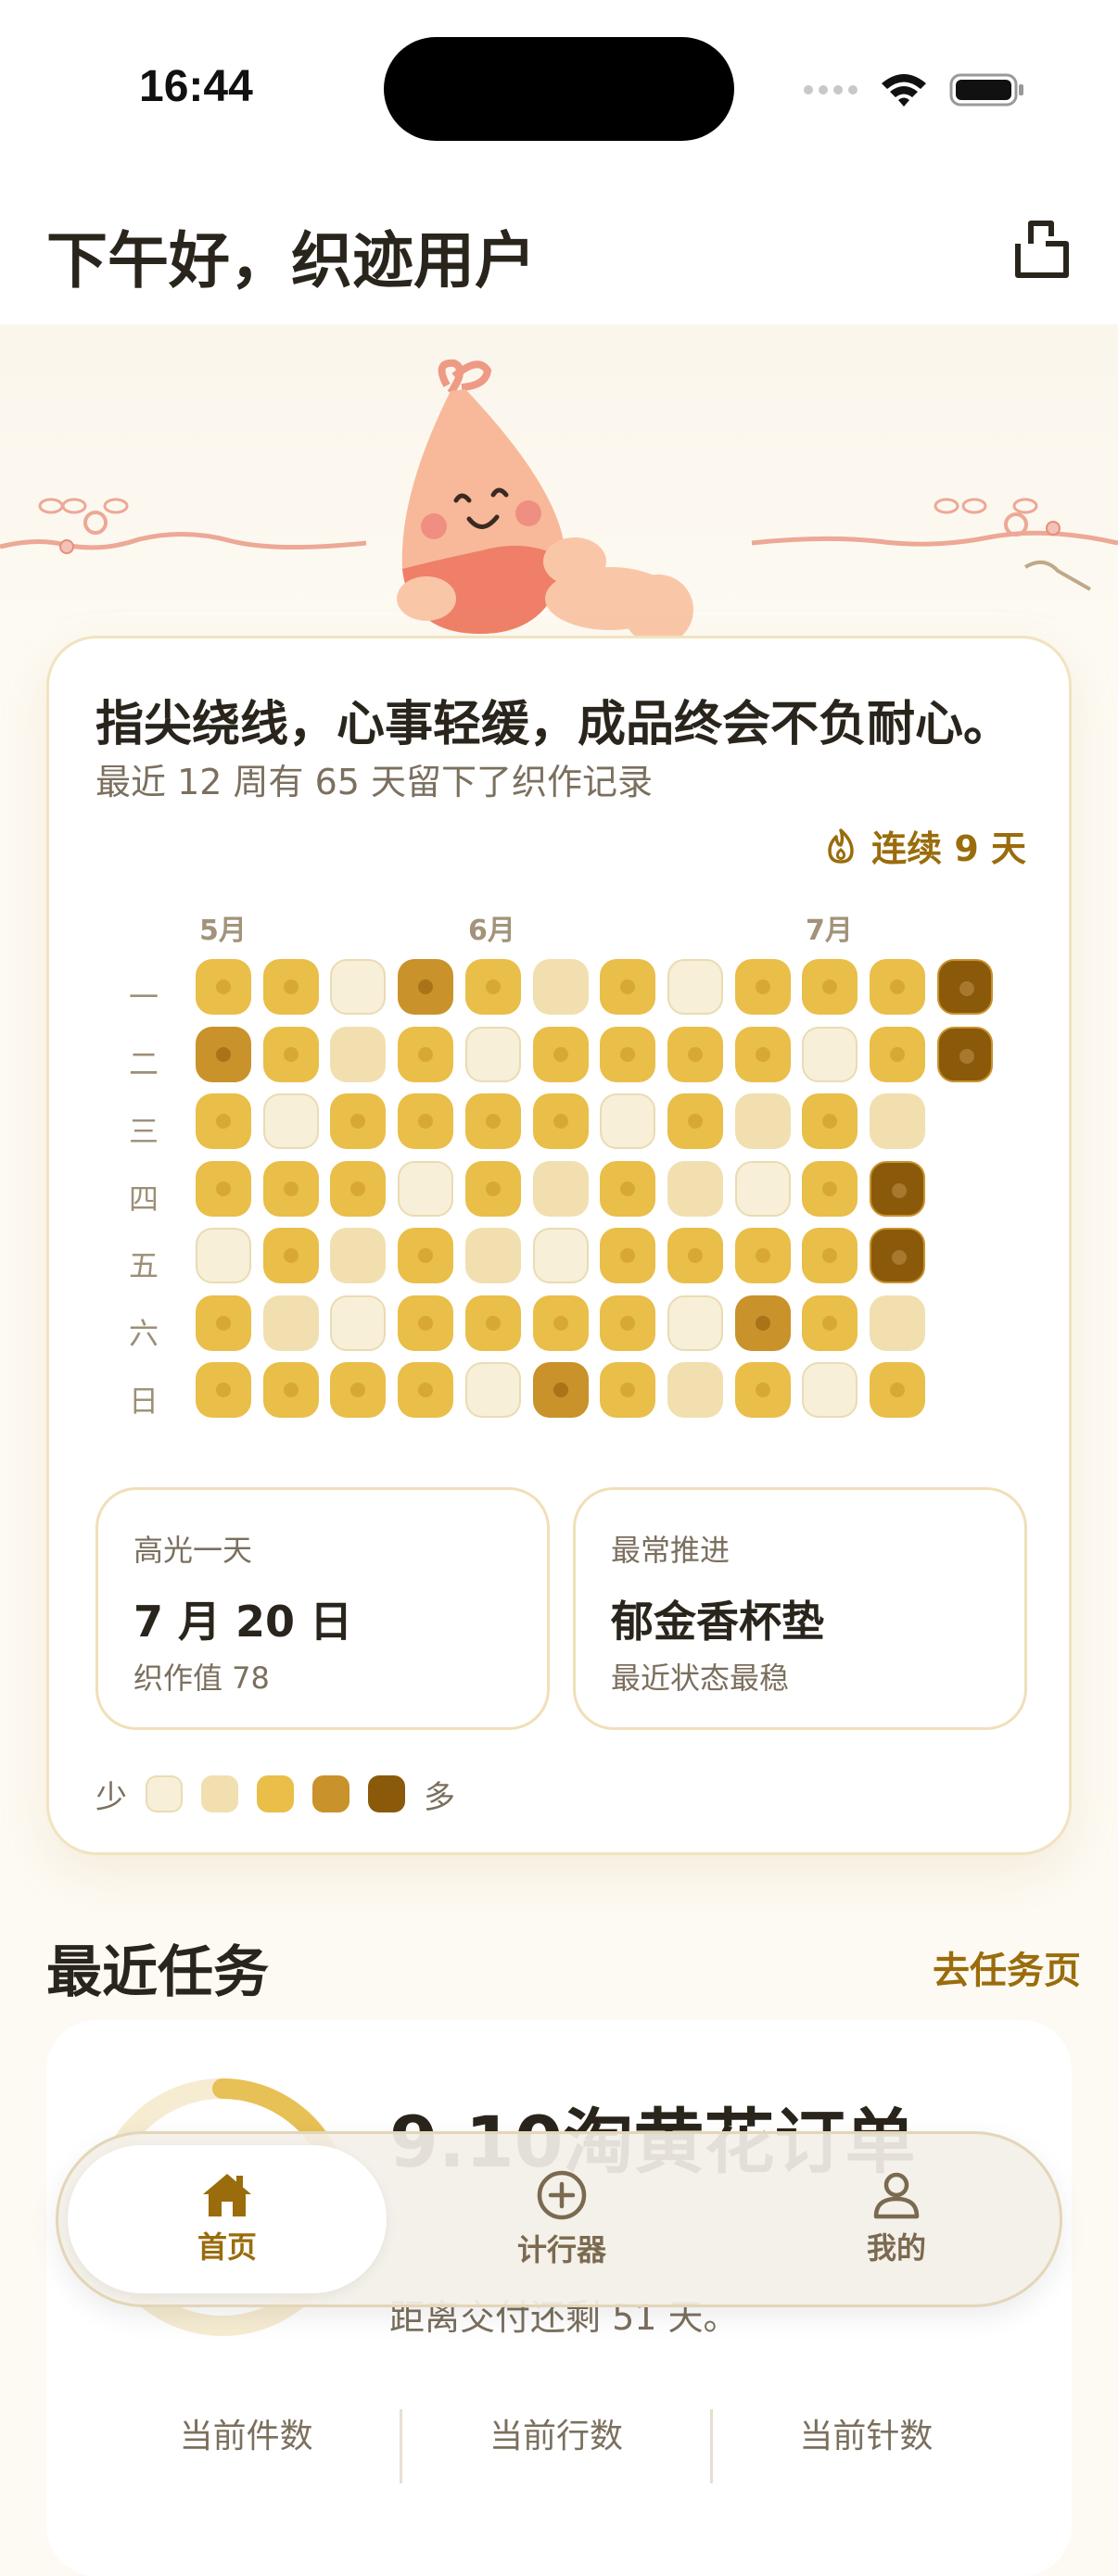 Image resolution: width=1118 pixels, height=2576 pixels. I want to click on month-label: 6月, so click(491, 931).